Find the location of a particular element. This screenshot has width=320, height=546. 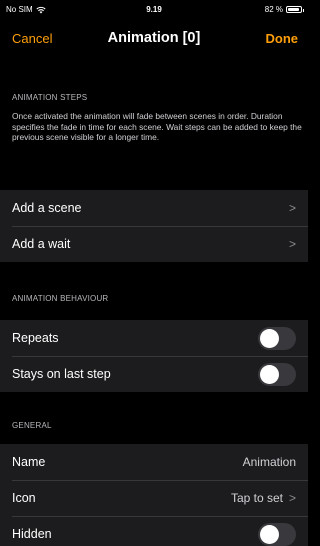

repeats-toggle is located at coordinates (277, 338).